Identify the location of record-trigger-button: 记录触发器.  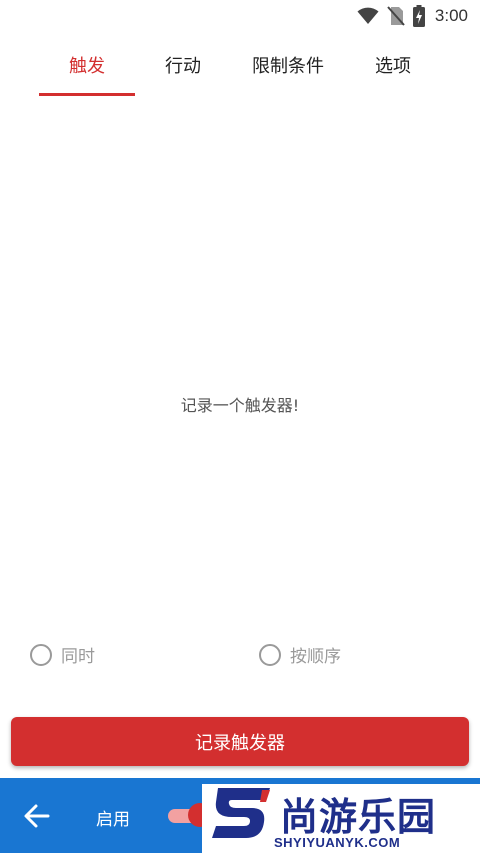
(240, 741).